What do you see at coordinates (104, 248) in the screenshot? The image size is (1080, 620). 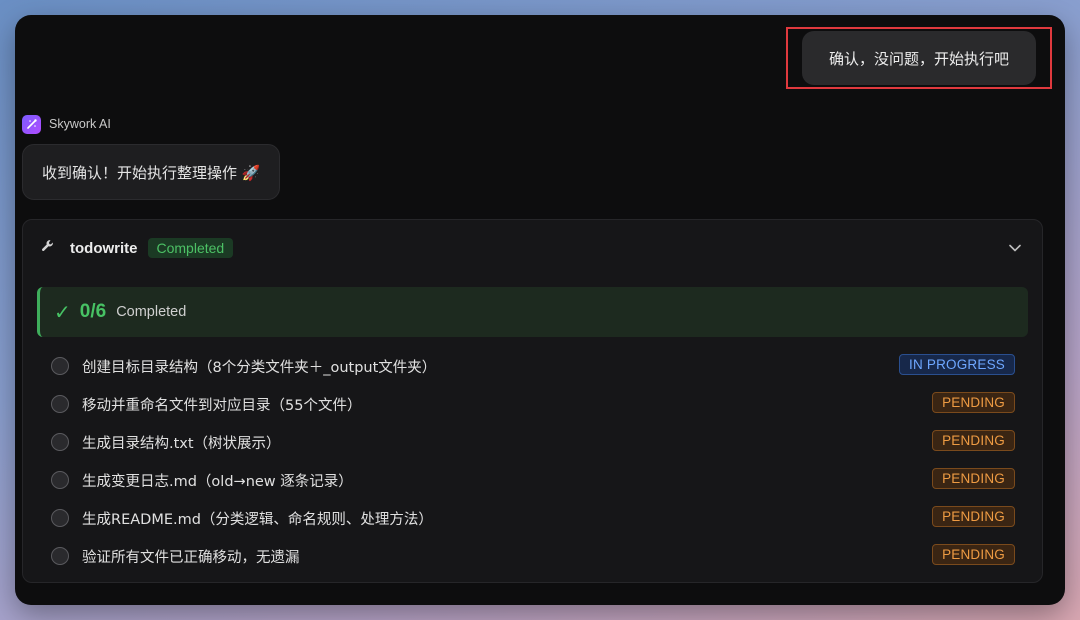 I see `tool-name: todowrite` at bounding box center [104, 248].